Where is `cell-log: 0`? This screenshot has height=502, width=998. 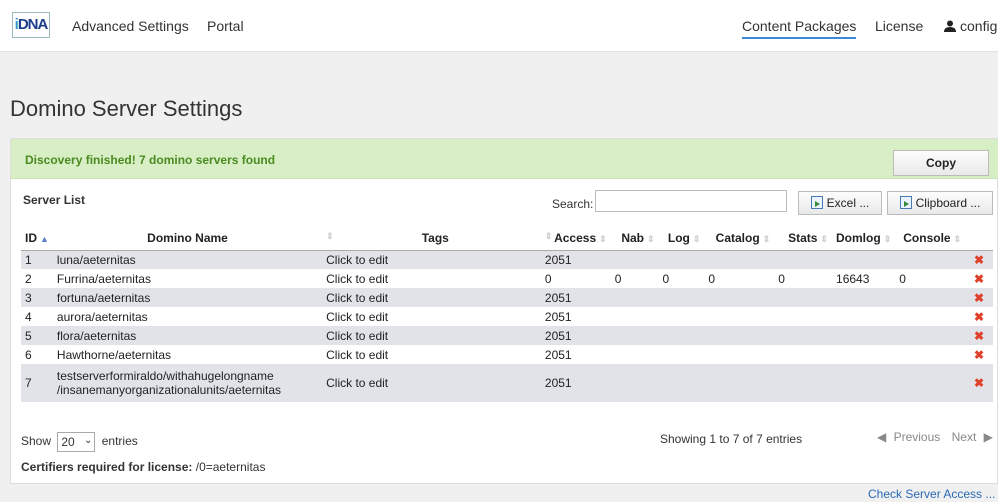 cell-log: 0 is located at coordinates (681, 278).